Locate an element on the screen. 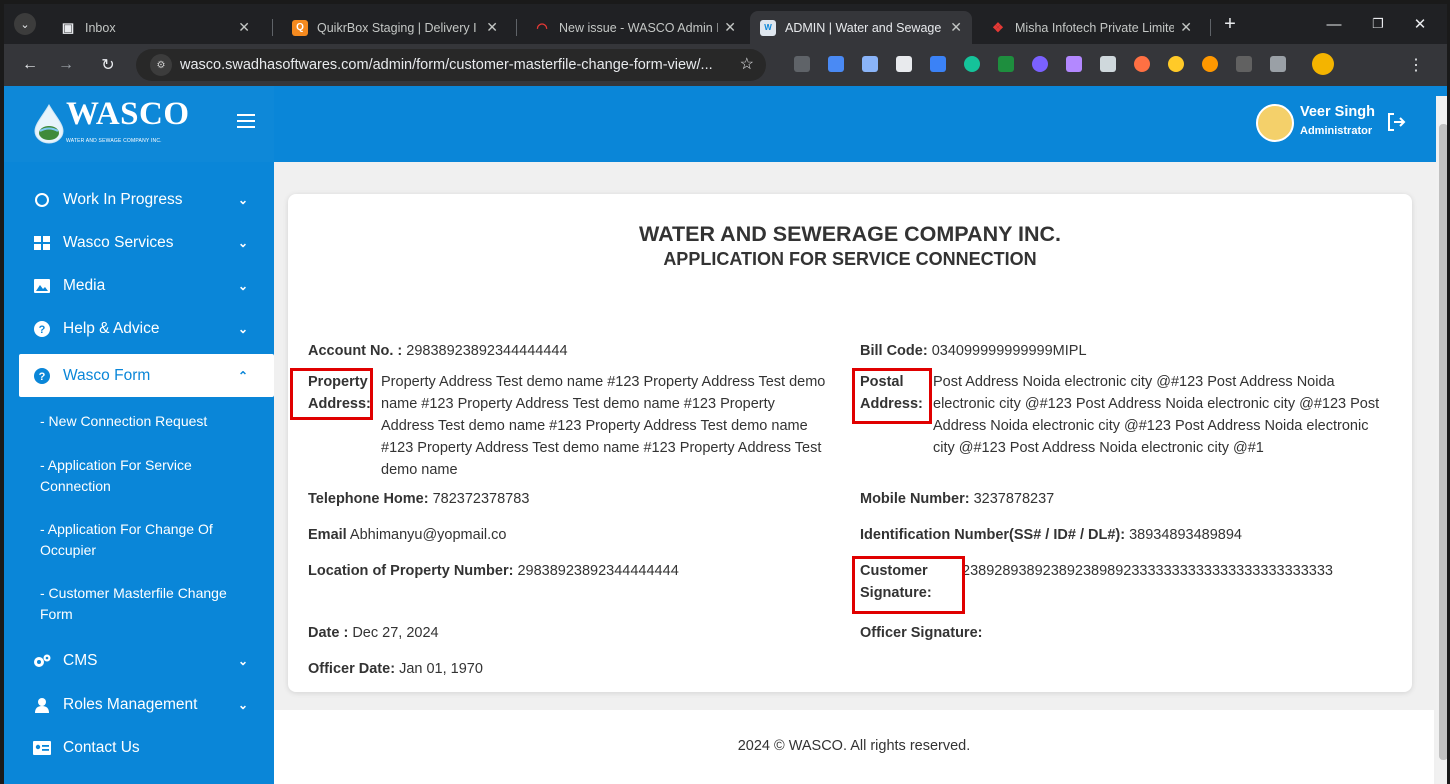 The height and width of the screenshot is (784, 1450). bill-code-value: 034099999999999MIPL is located at coordinates (1009, 351).